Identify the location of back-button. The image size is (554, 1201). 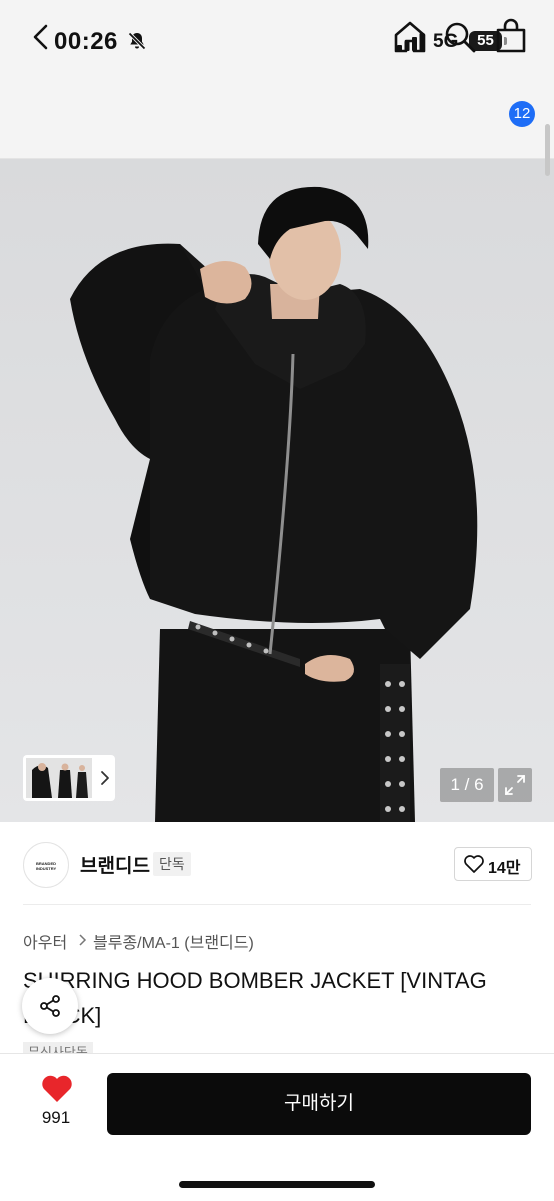
(42, 37).